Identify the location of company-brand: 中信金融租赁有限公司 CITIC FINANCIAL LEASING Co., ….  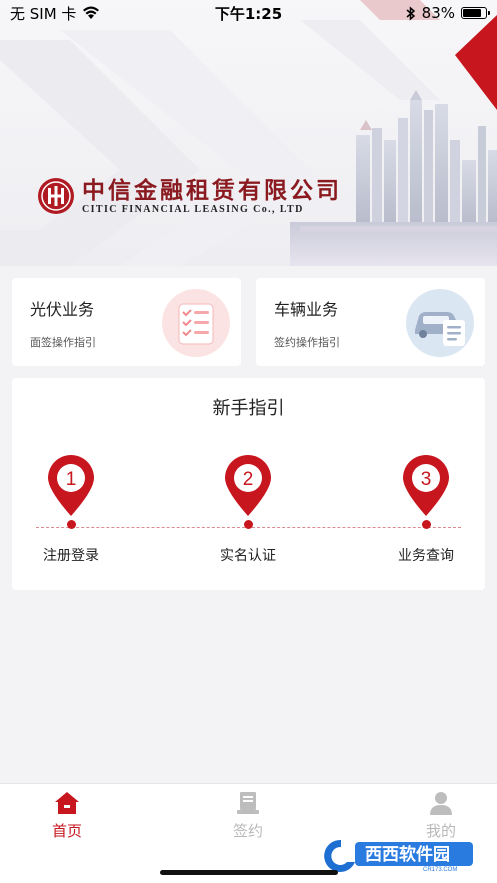
(189, 196).